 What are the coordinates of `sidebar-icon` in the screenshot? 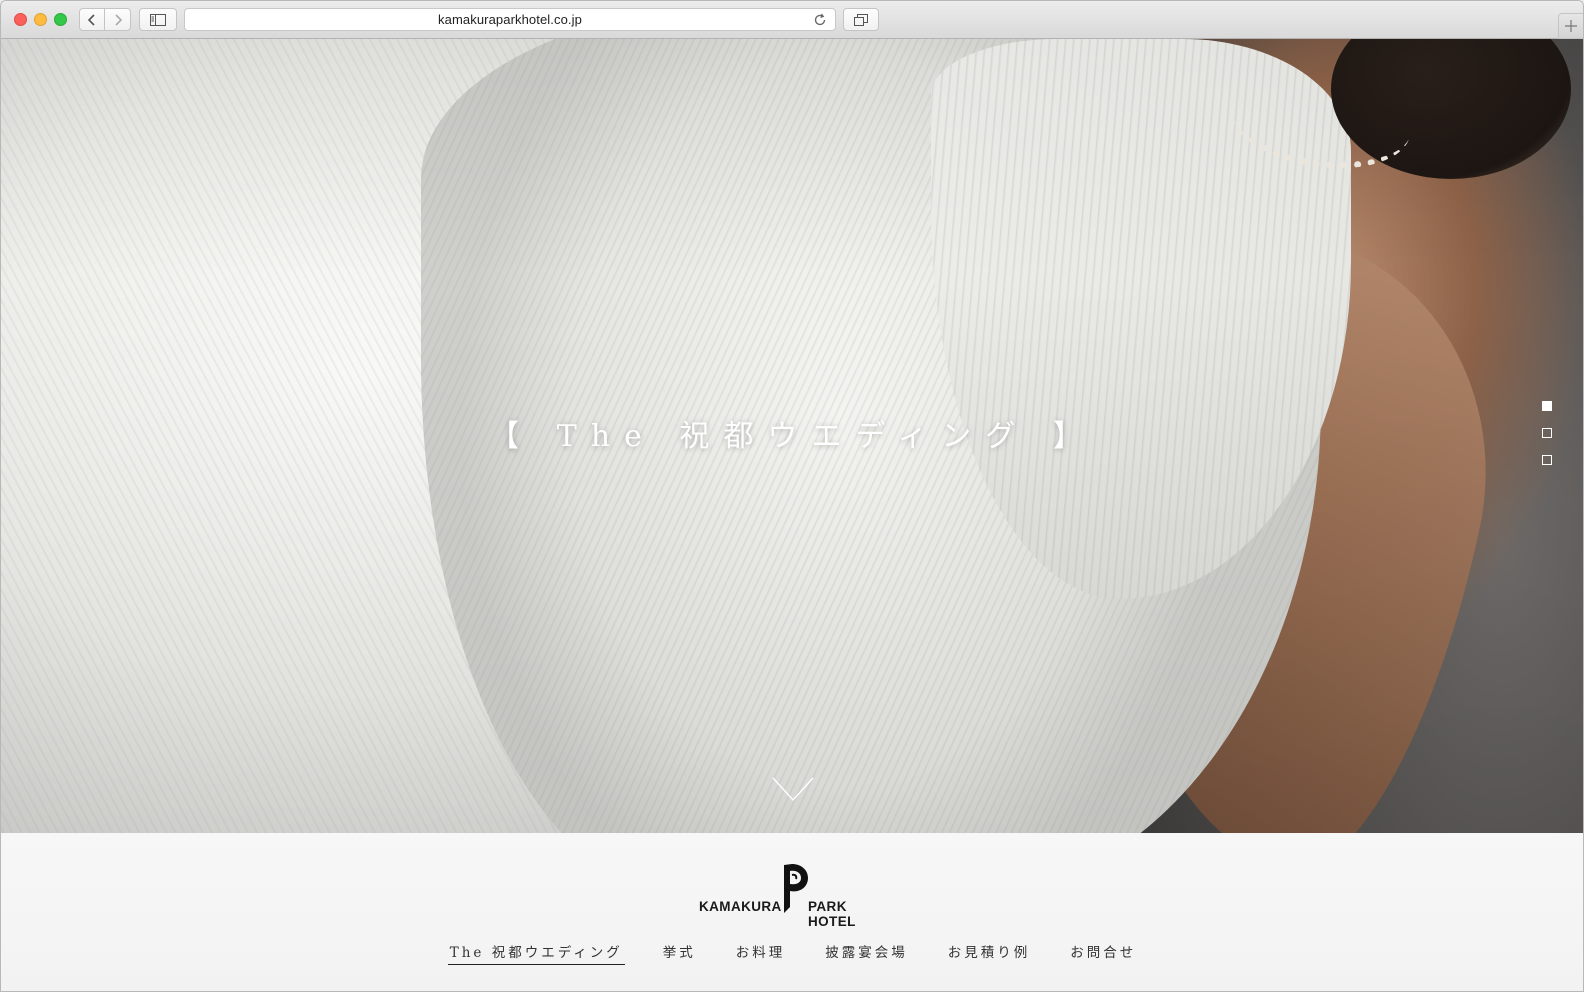 It's located at (158, 19).